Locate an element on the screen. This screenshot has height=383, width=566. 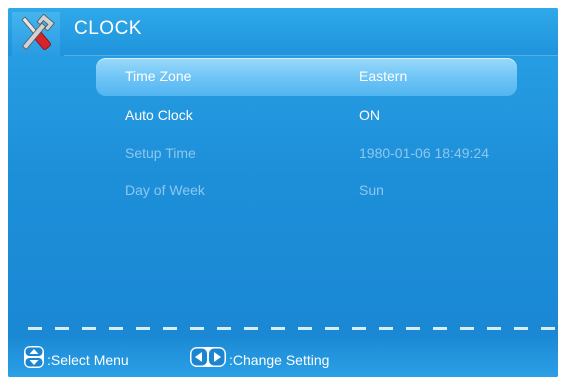
change-setting-hint: :Change Setting is located at coordinates (279, 360).